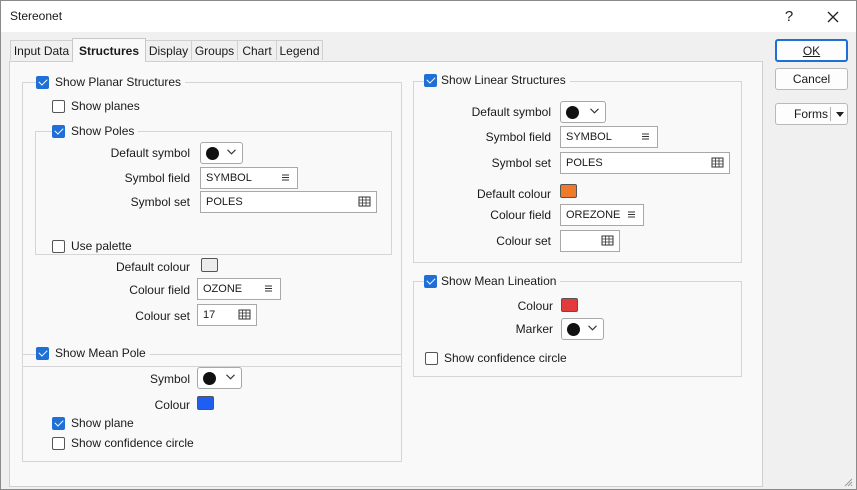 Image resolution: width=857 pixels, height=490 pixels. Describe the element at coordinates (209, 315) in the screenshot. I see `planar-colour-set-value: 17` at that location.